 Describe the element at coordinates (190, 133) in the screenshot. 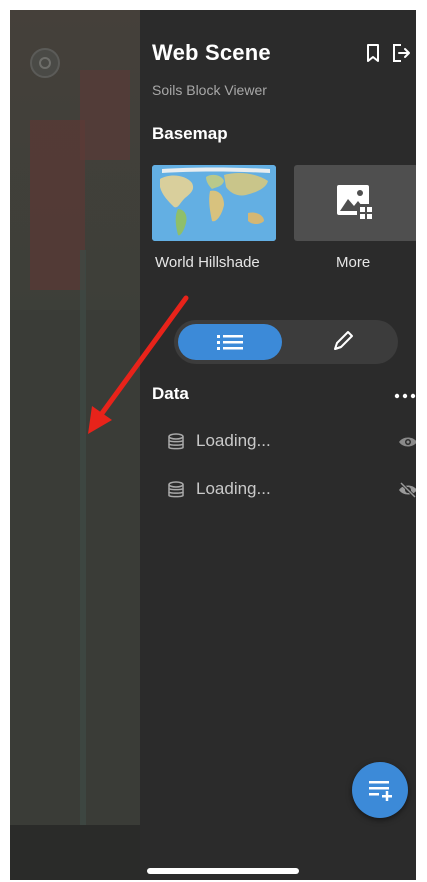

I see `basemap-heading: Basemap` at that location.